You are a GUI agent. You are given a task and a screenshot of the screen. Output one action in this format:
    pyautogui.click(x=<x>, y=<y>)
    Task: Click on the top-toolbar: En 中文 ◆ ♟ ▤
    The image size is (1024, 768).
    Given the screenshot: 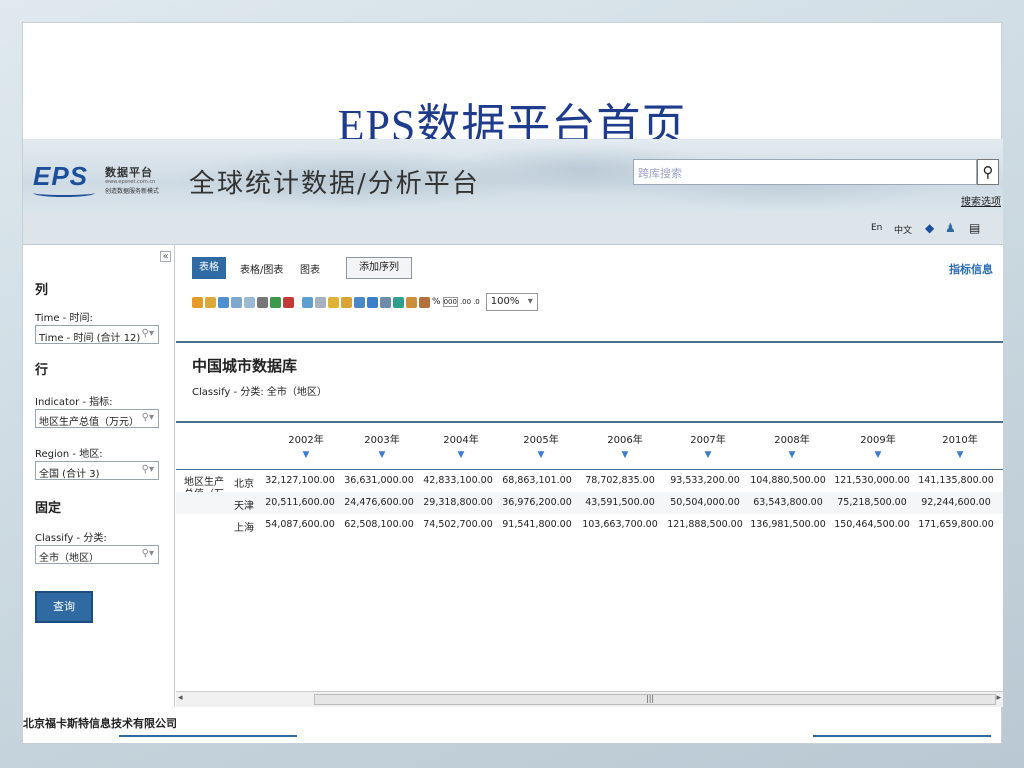 What is the action you would take?
    pyautogui.click(x=513, y=229)
    